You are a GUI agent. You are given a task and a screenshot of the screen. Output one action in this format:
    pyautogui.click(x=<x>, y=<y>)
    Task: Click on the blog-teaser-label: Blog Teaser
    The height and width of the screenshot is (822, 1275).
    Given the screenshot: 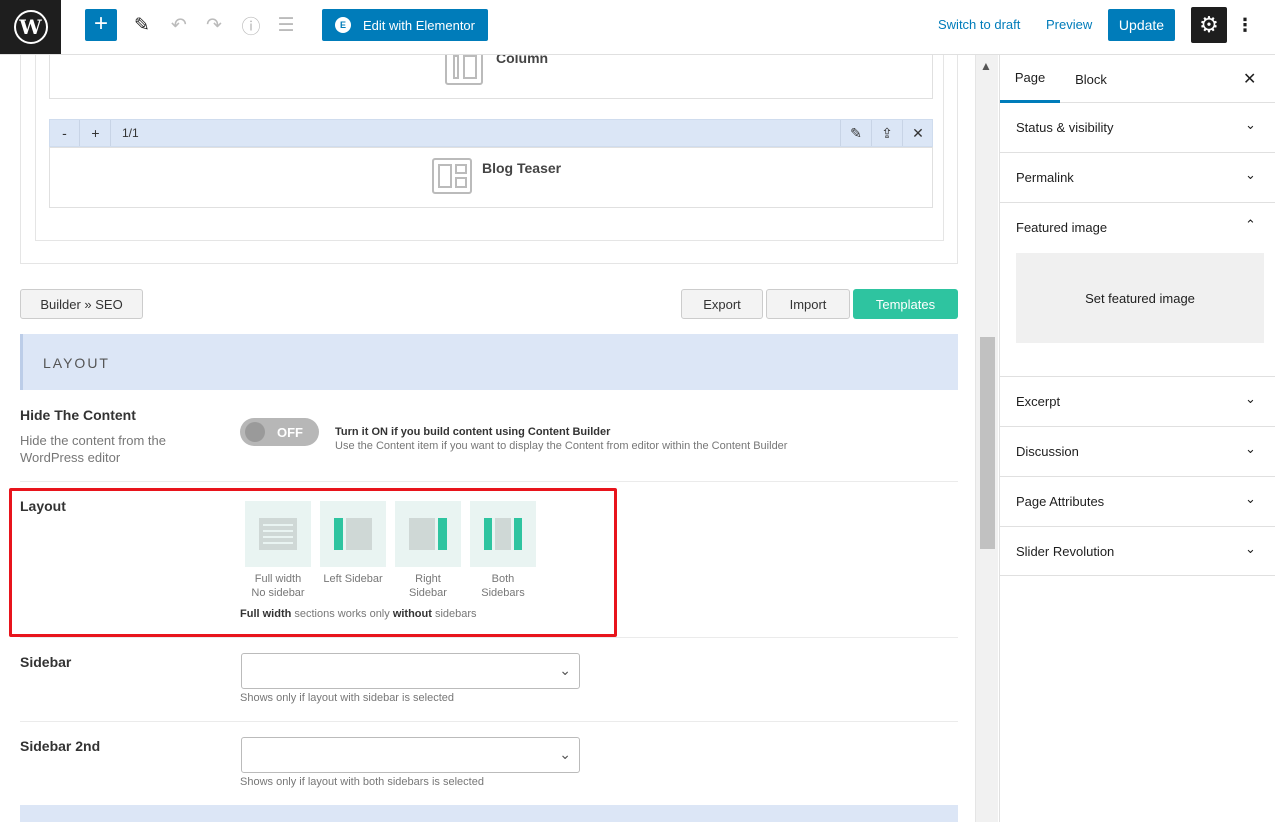 What is the action you would take?
    pyautogui.click(x=522, y=168)
    